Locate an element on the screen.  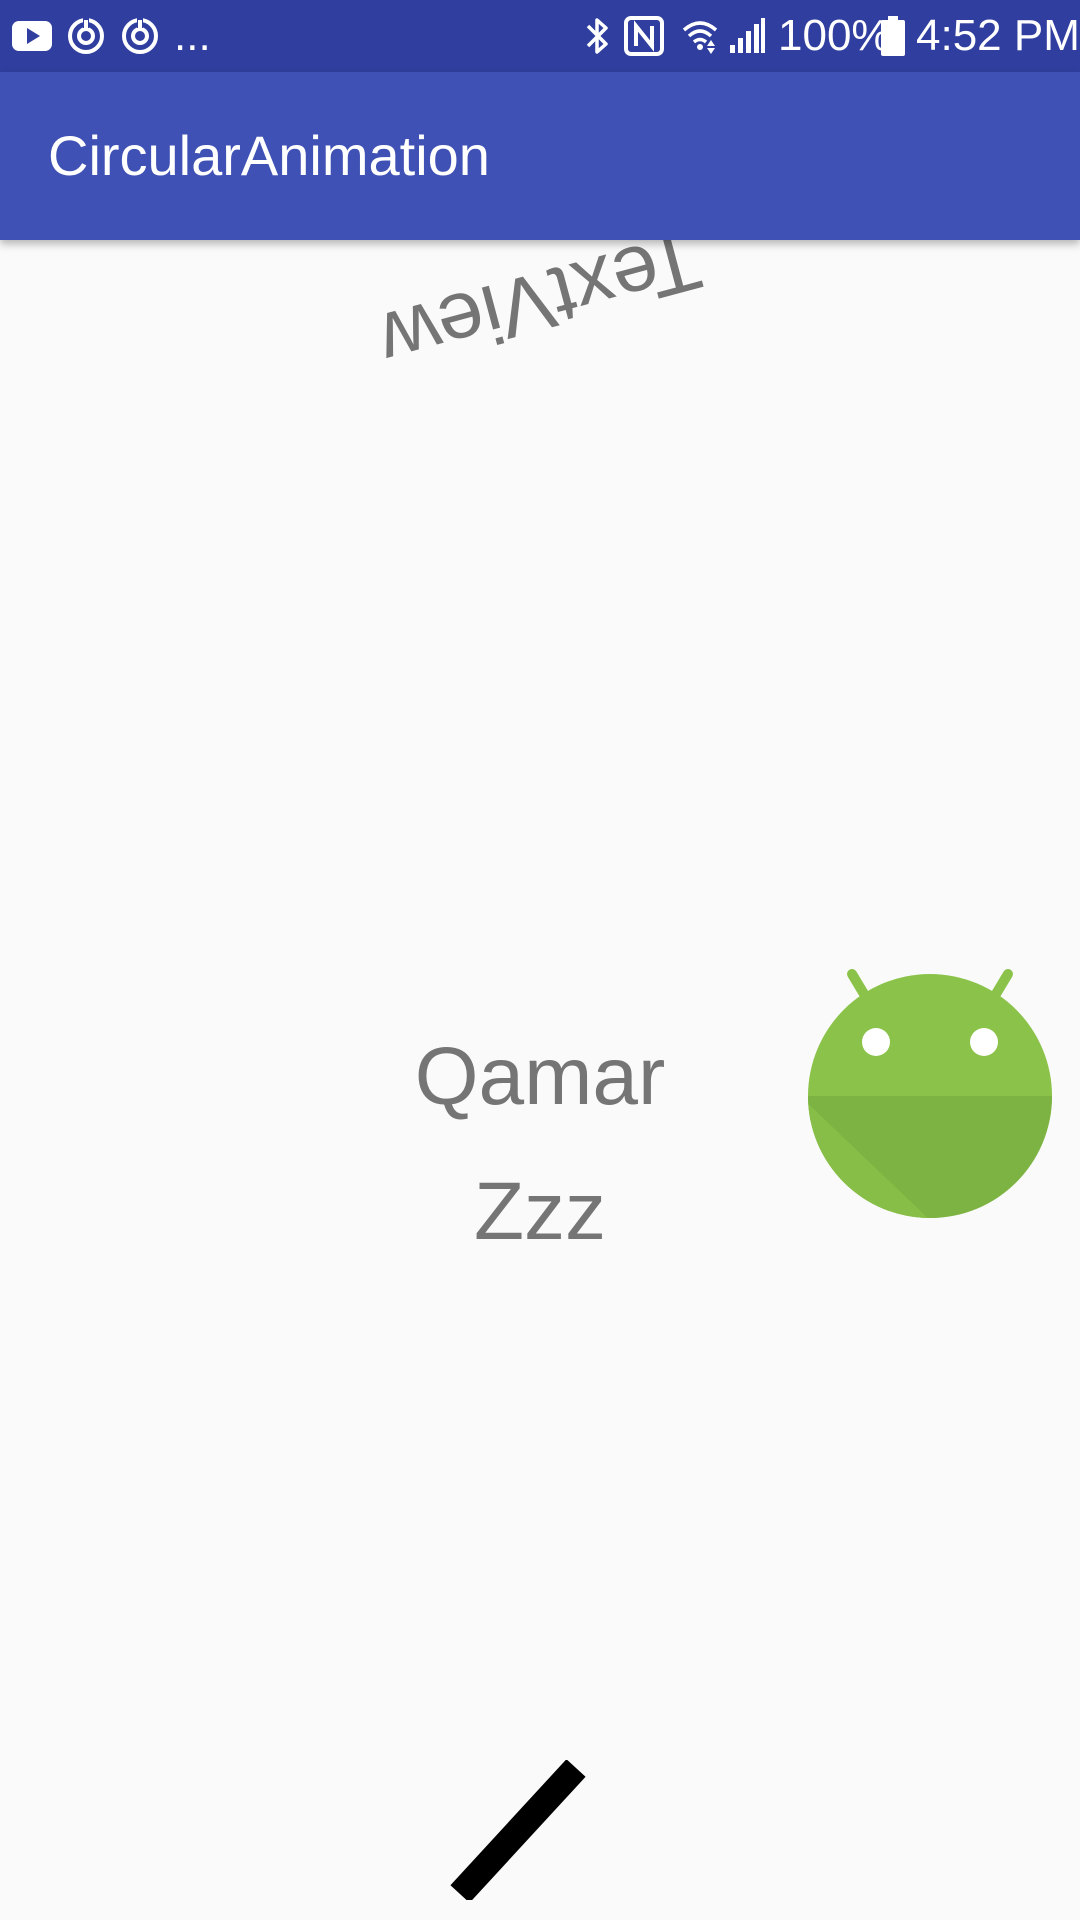
rotating-needle is located at coordinates (532, 1831).